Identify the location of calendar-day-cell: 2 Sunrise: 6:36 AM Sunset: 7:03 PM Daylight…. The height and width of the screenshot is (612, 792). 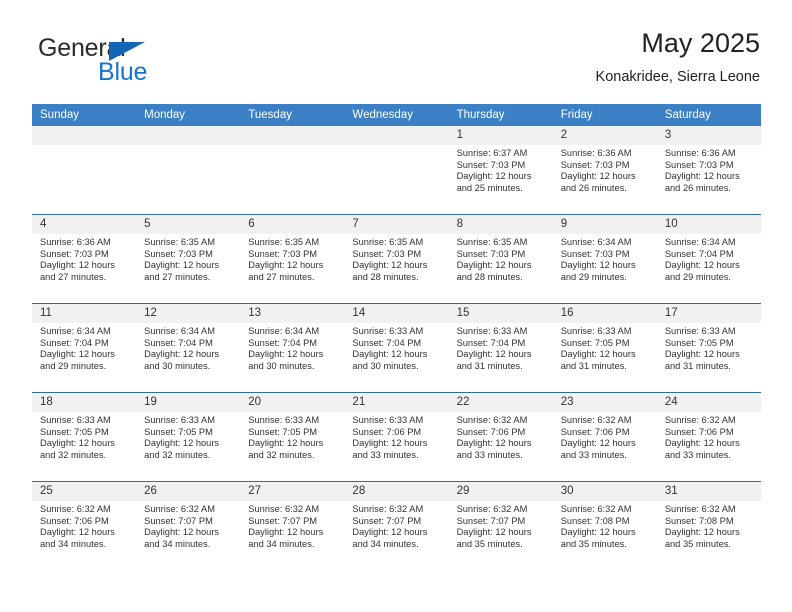
(604, 170).